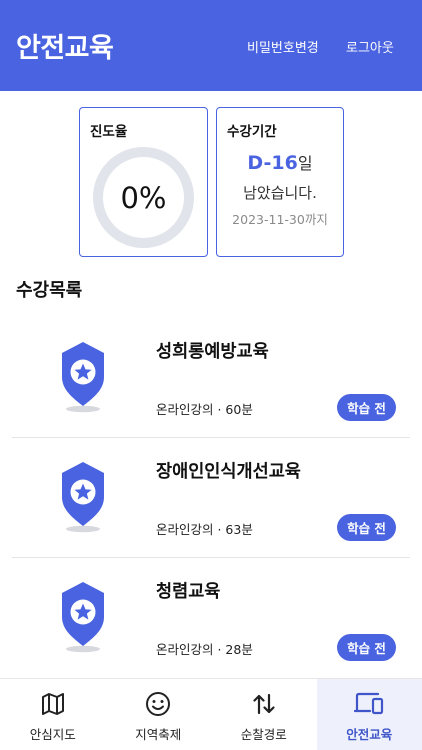 This screenshot has height=750, width=422. Describe the element at coordinates (212, 352) in the screenshot. I see `course-name: 성희롱예방교육` at that location.